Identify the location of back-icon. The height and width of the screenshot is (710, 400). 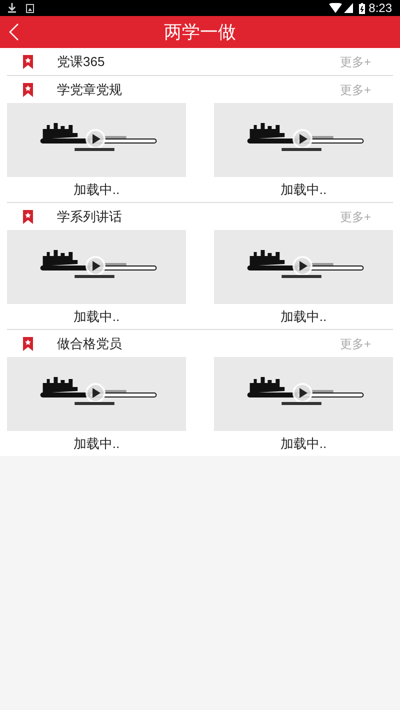
(14, 32).